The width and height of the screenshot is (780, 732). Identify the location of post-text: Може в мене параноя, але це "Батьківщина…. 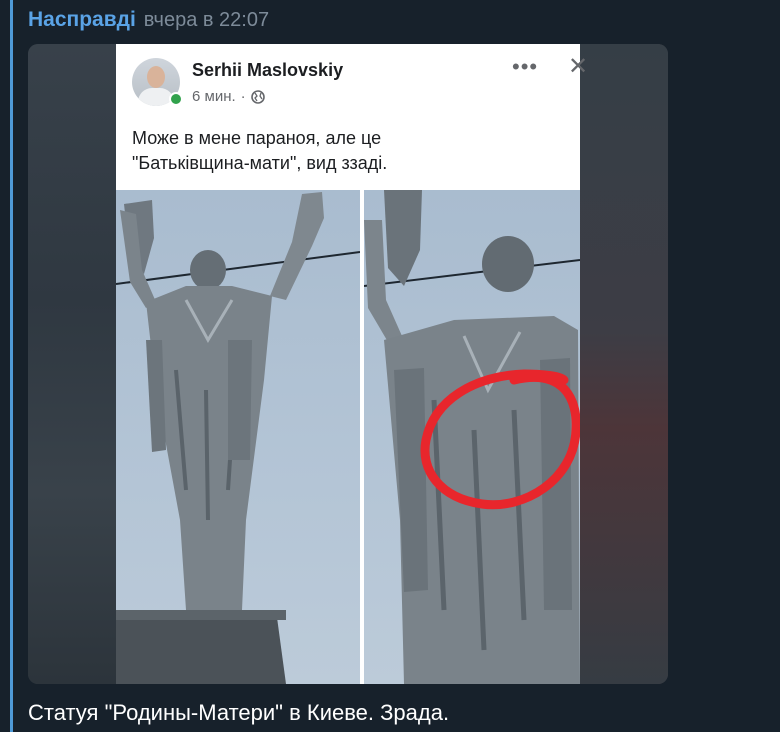
(347, 151).